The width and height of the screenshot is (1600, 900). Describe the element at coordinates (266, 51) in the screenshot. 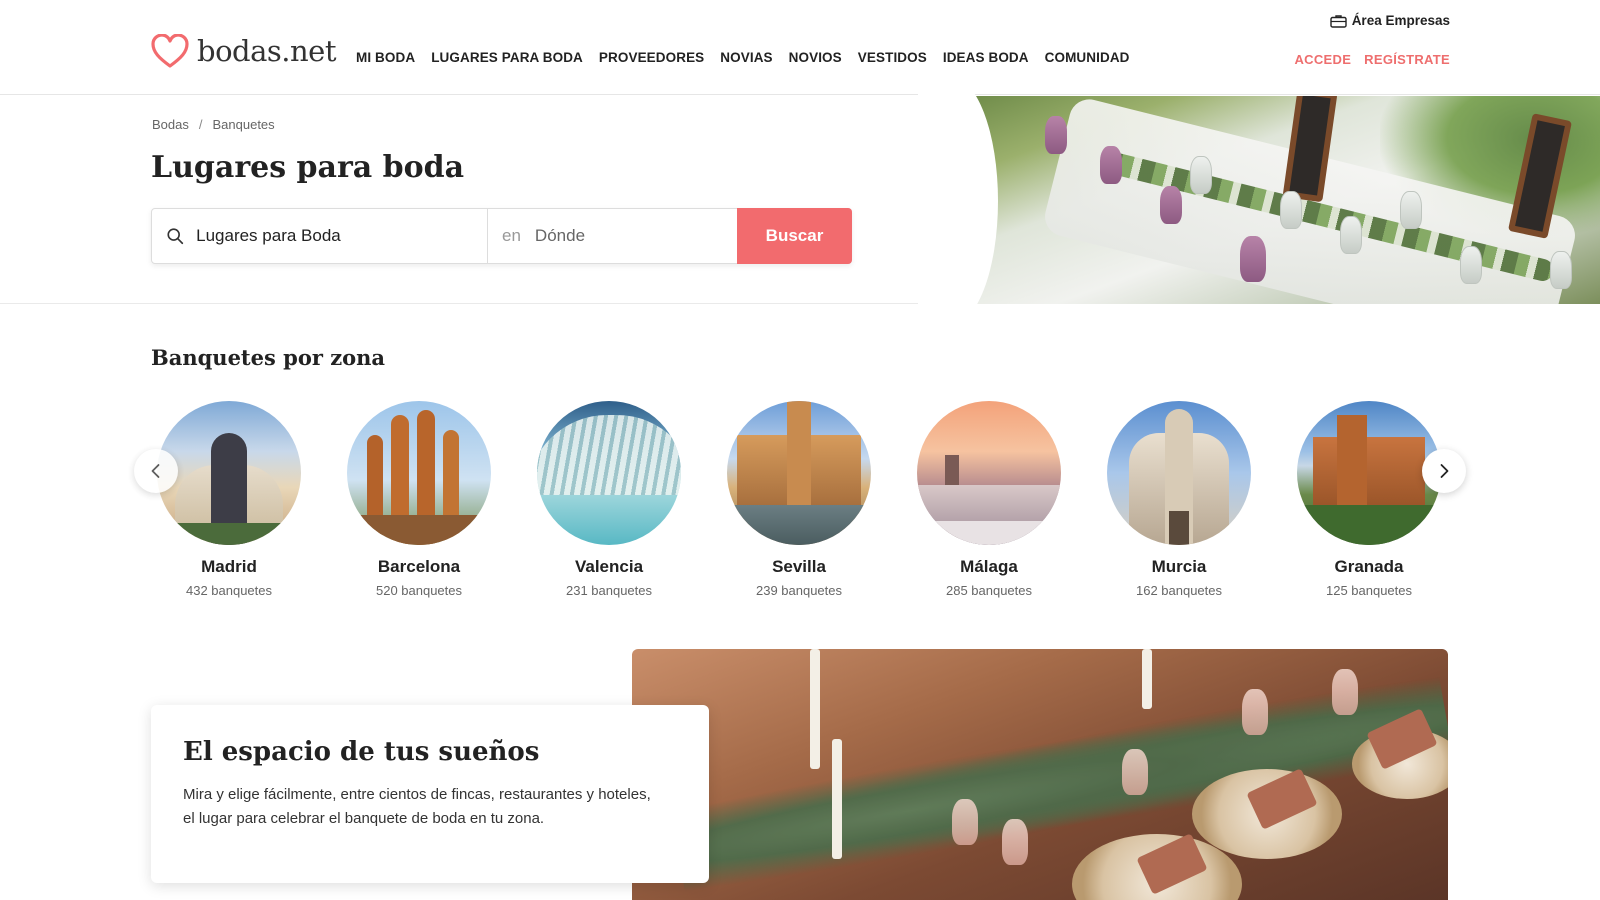

I see `logo-text: bodas.net` at that location.